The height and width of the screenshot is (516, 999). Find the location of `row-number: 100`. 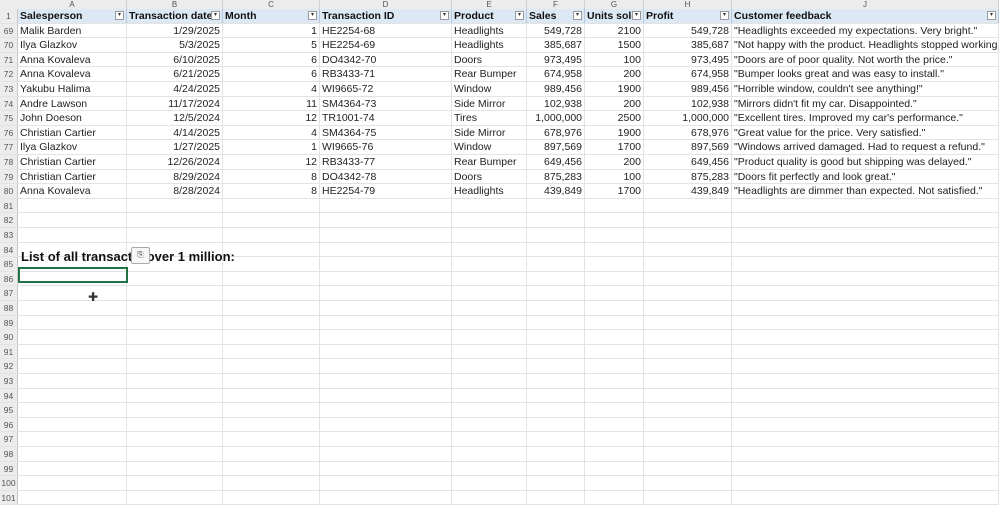

row-number: 100 is located at coordinates (9, 483).